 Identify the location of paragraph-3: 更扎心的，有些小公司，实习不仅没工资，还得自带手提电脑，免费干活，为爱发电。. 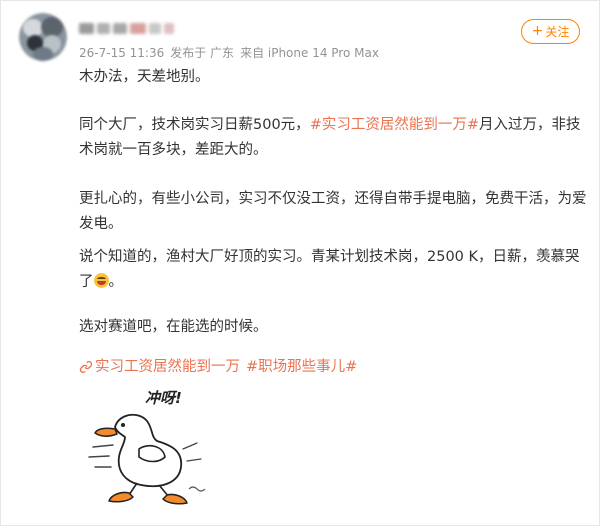
(333, 211).